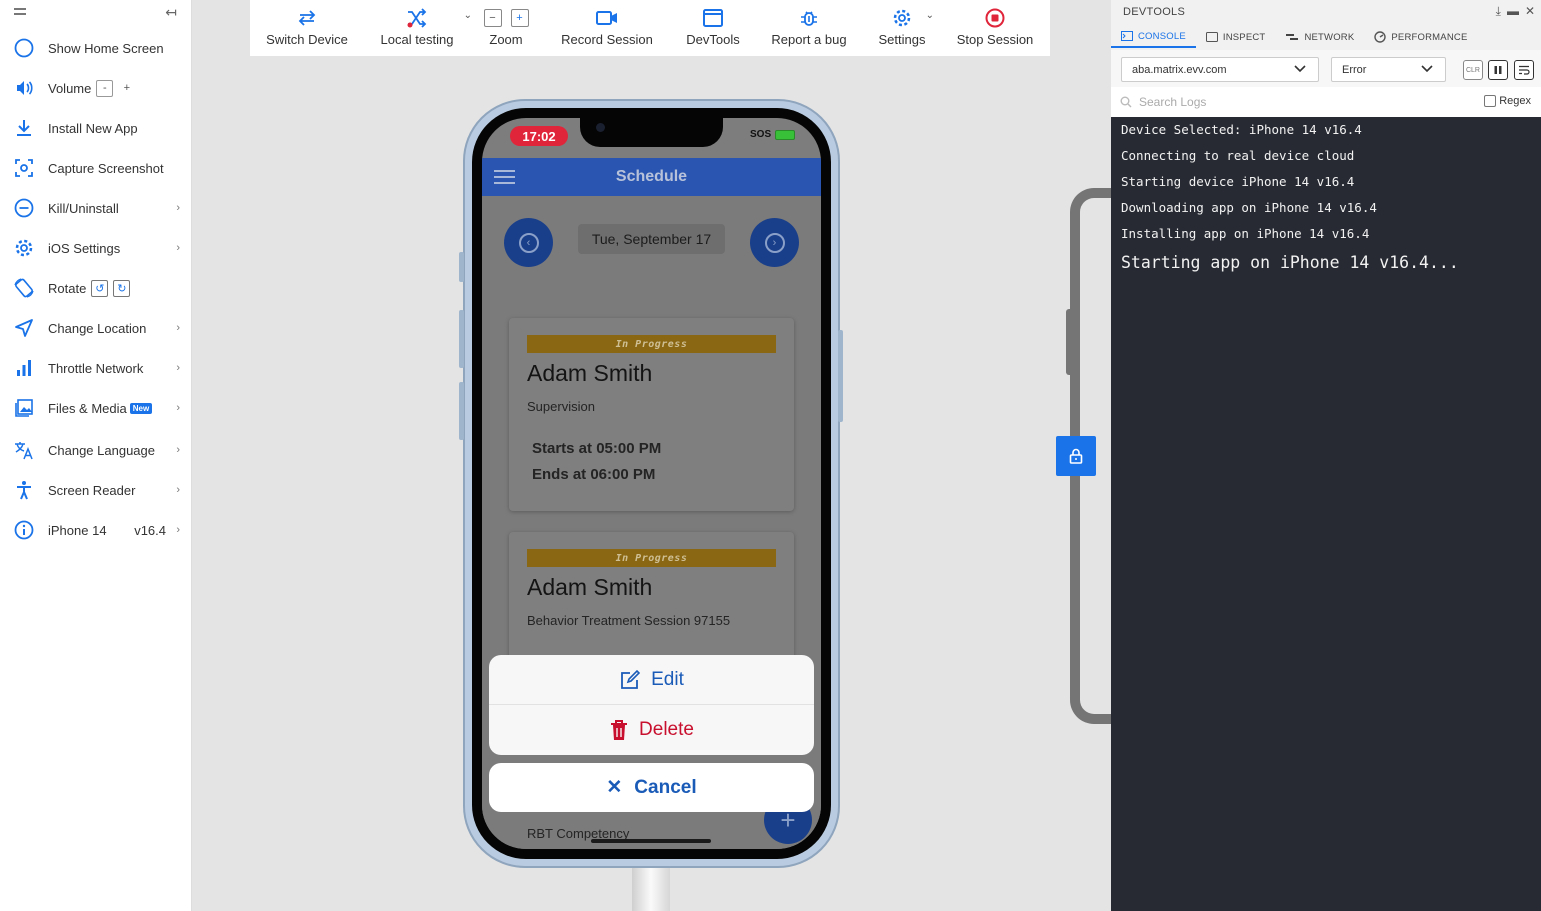 This screenshot has width=1541, height=911. I want to click on wrap-lines-button, so click(1524, 70).